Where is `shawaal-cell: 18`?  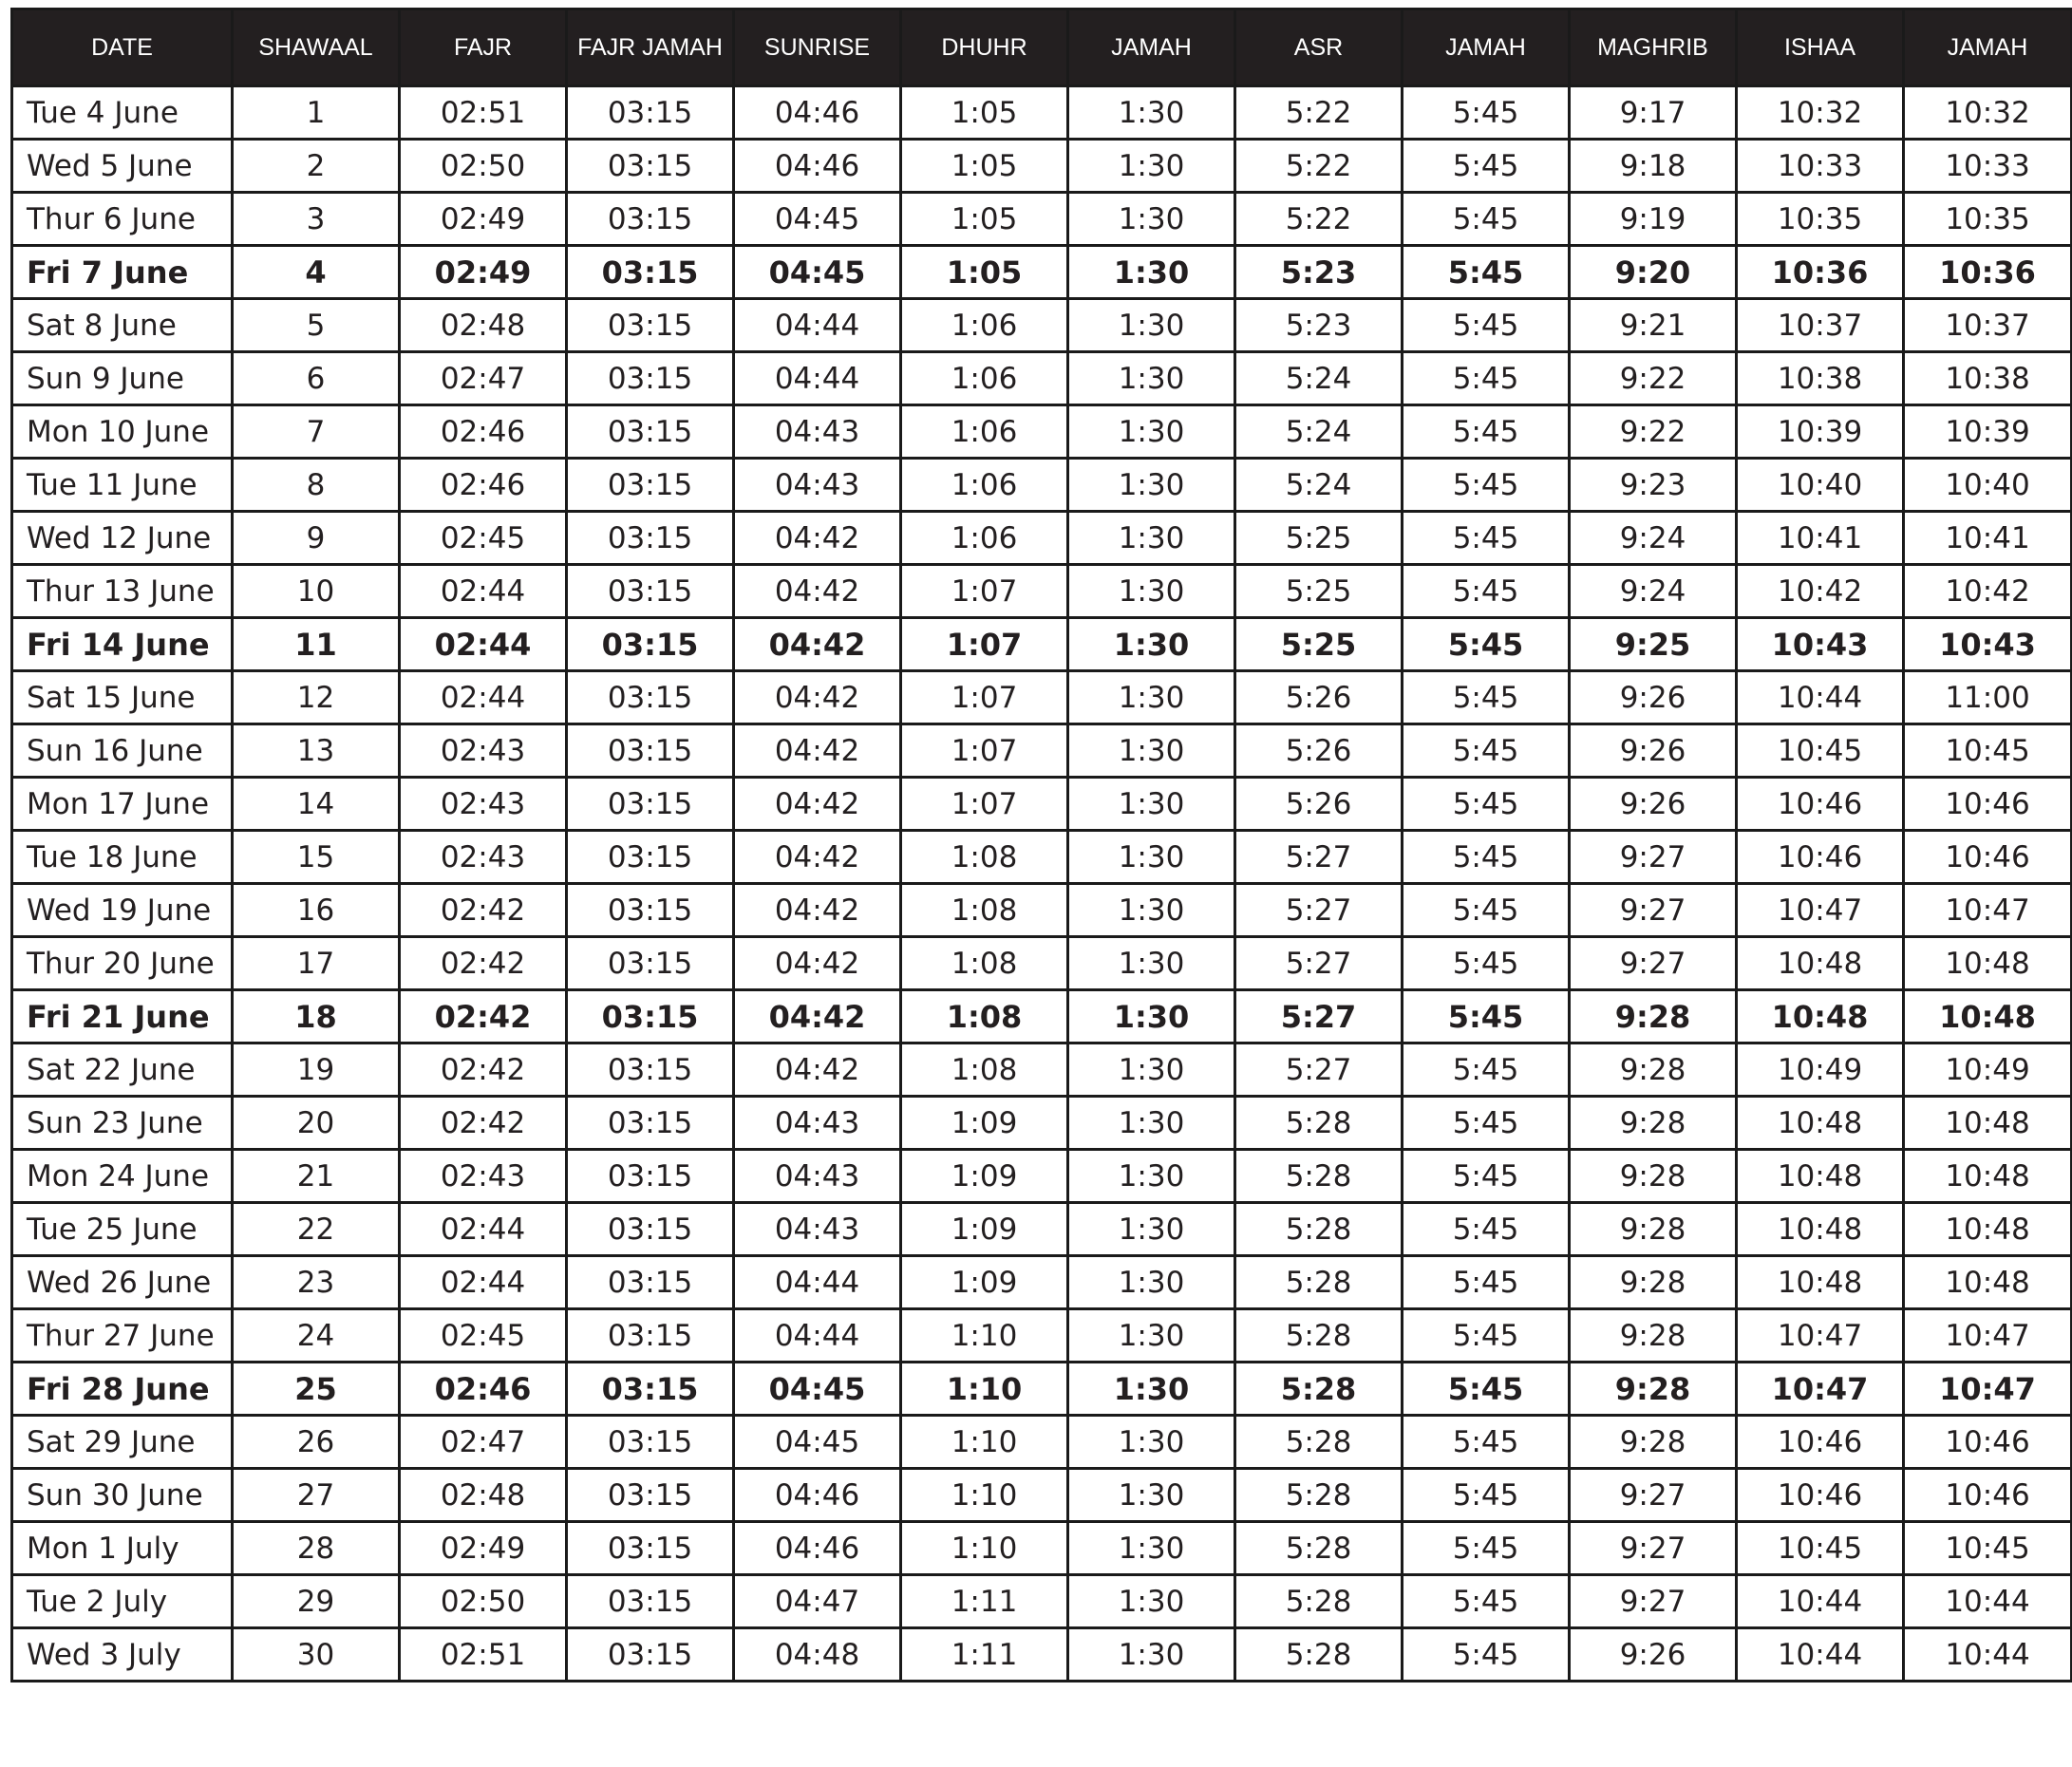 shawaal-cell: 18 is located at coordinates (316, 1016).